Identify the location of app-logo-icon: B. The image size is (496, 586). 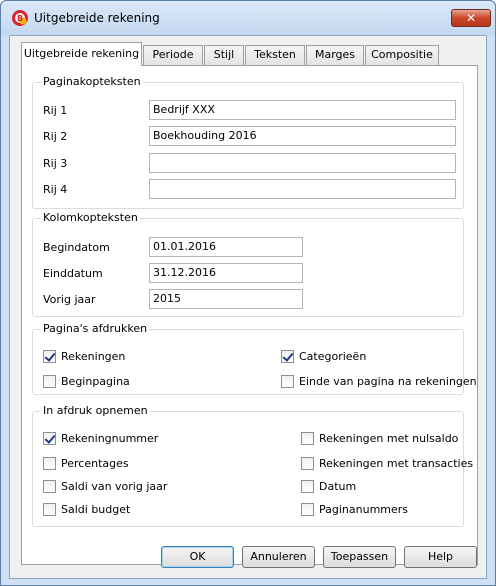
(20, 18).